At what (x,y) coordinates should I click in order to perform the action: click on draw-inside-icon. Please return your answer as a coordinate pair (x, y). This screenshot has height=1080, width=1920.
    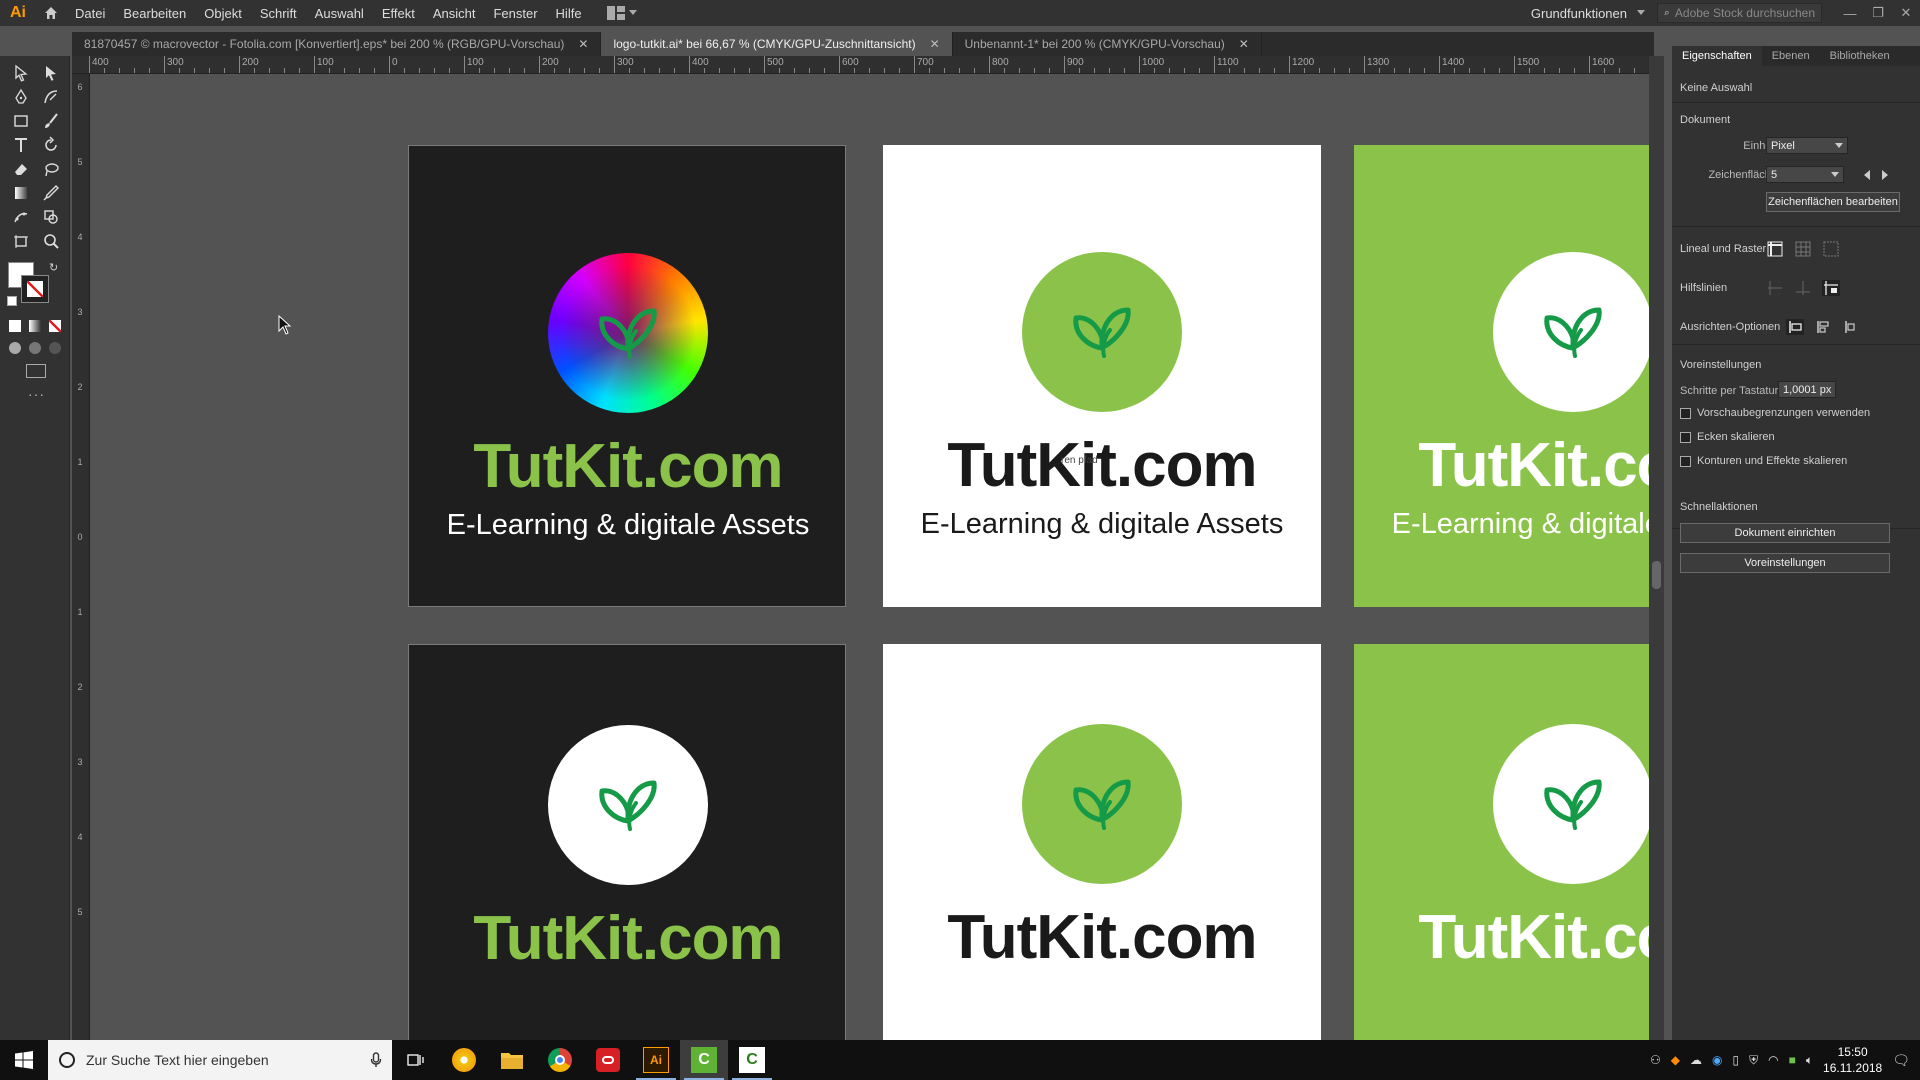
    Looking at the image, I should click on (55, 348).